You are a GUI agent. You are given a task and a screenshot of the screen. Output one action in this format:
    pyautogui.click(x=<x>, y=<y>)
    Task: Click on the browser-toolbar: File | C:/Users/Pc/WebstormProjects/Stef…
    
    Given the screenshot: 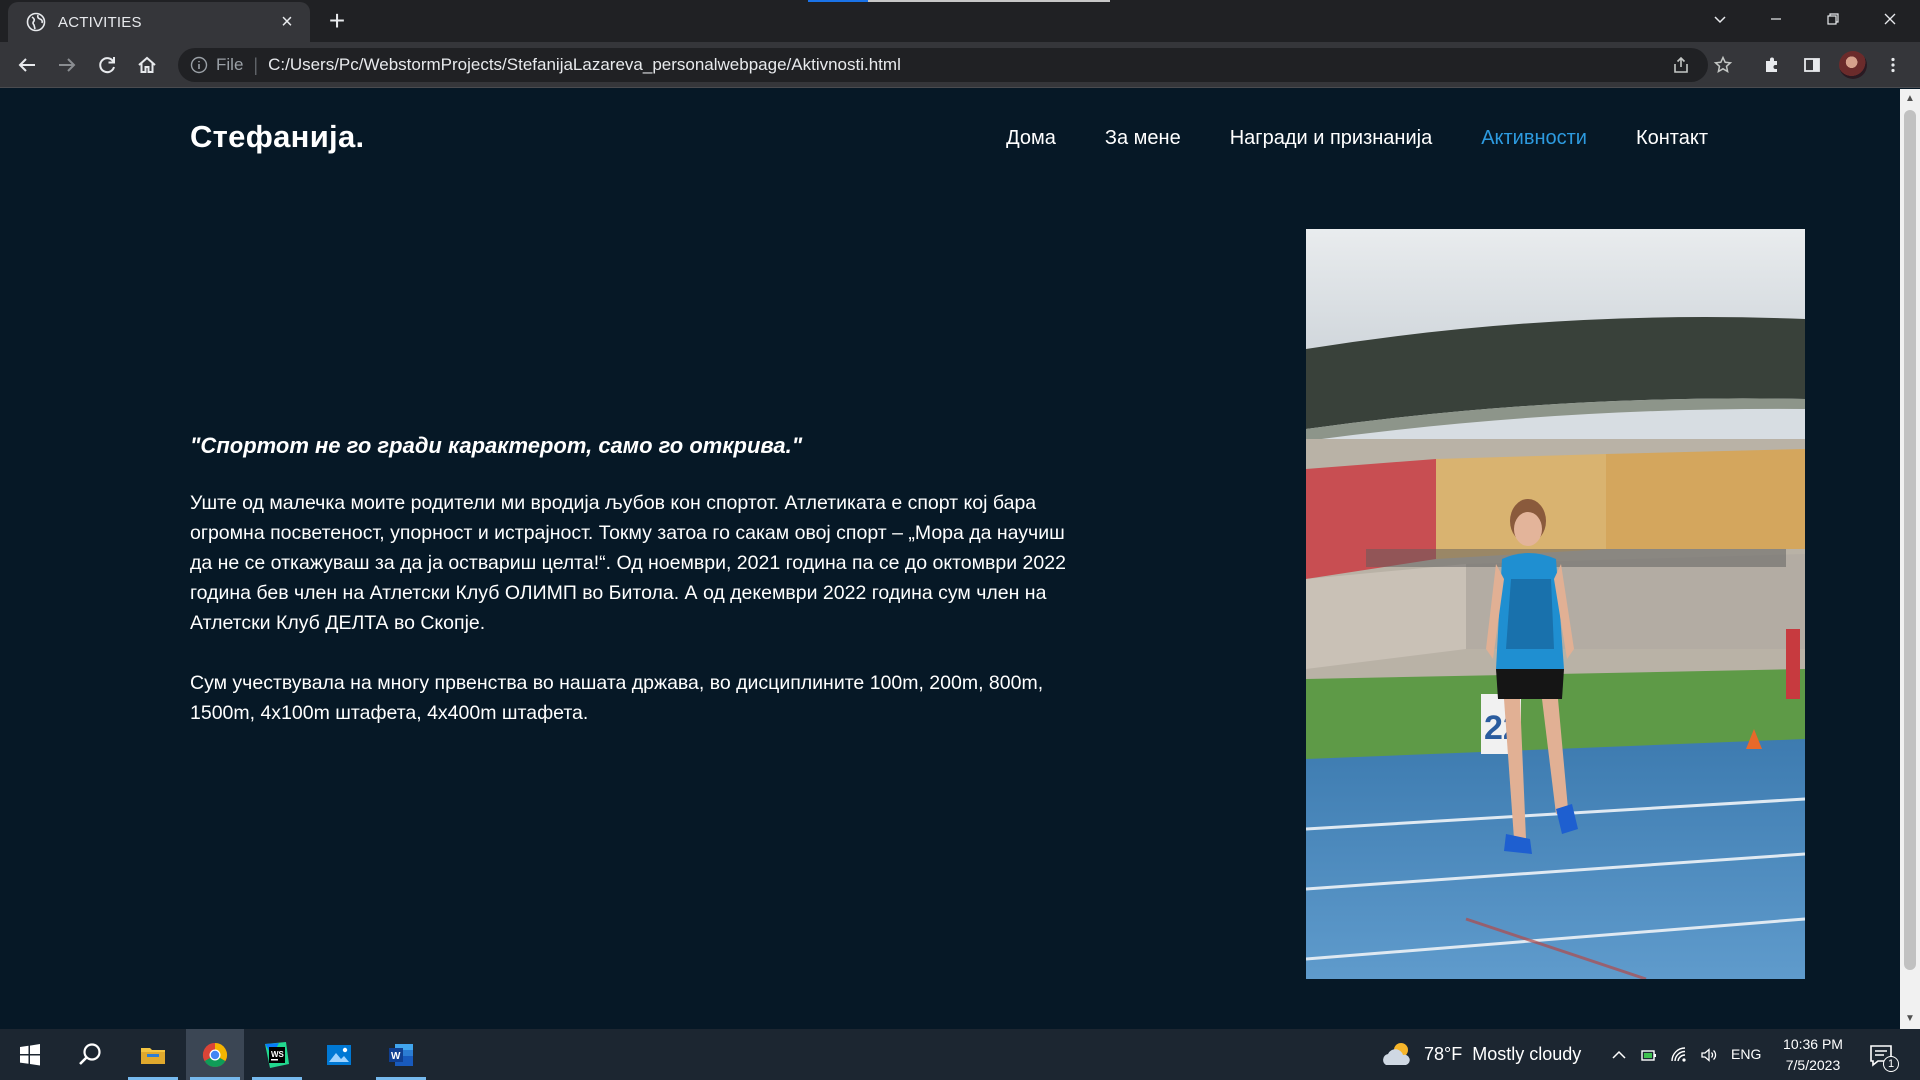 What is the action you would take?
    pyautogui.click(x=960, y=65)
    